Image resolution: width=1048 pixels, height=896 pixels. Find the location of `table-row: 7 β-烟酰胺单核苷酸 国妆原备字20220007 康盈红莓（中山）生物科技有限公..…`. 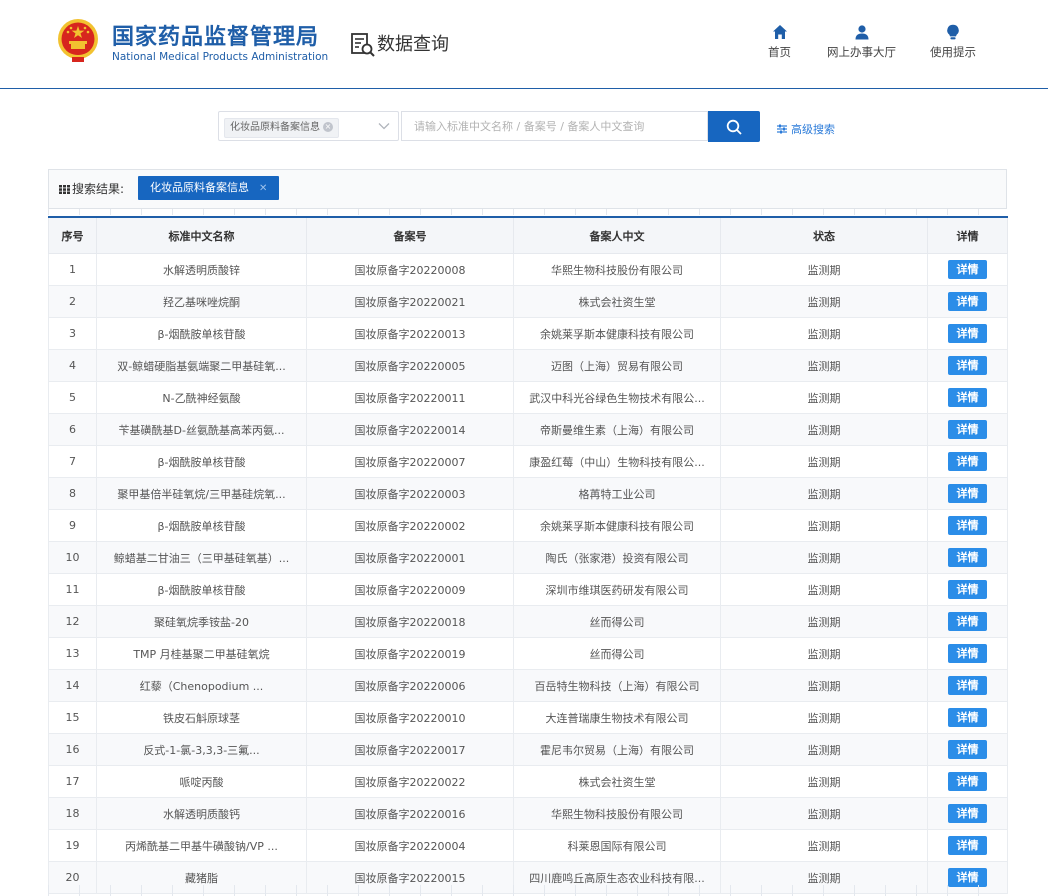

table-row: 7 β-烟酰胺单核苷酸 国妆原备字20220007 康盈红莓（中山）生物科技有限公..… is located at coordinates (528, 461).